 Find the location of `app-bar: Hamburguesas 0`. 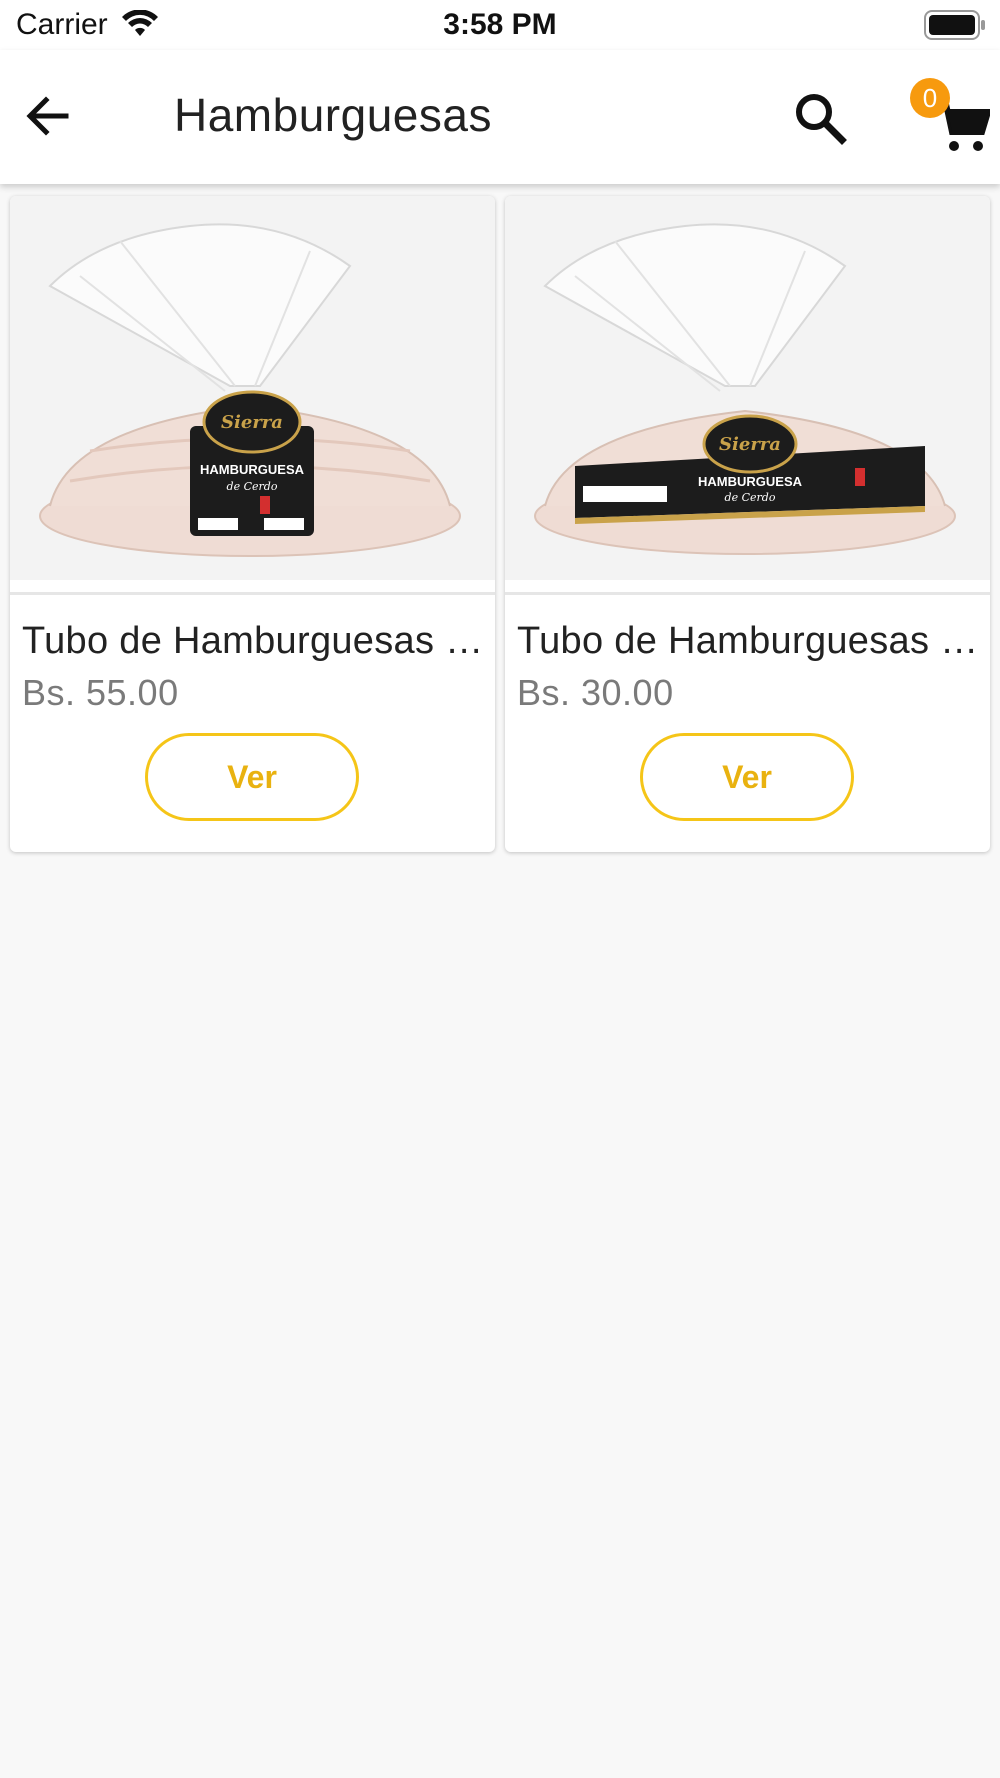

app-bar: Hamburguesas 0 is located at coordinates (500, 117).